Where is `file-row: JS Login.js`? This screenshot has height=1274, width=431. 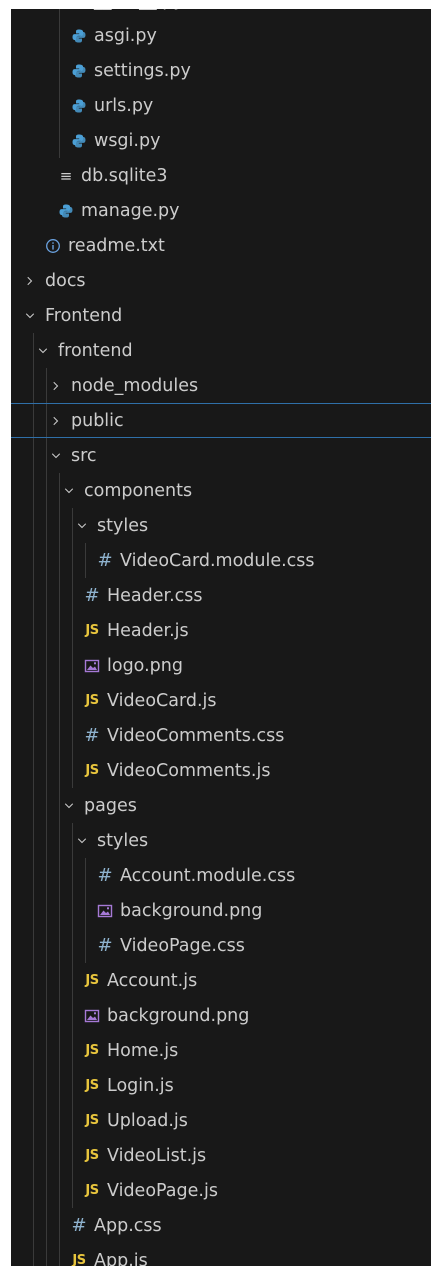
file-row: JS Login.js is located at coordinates (221, 1085).